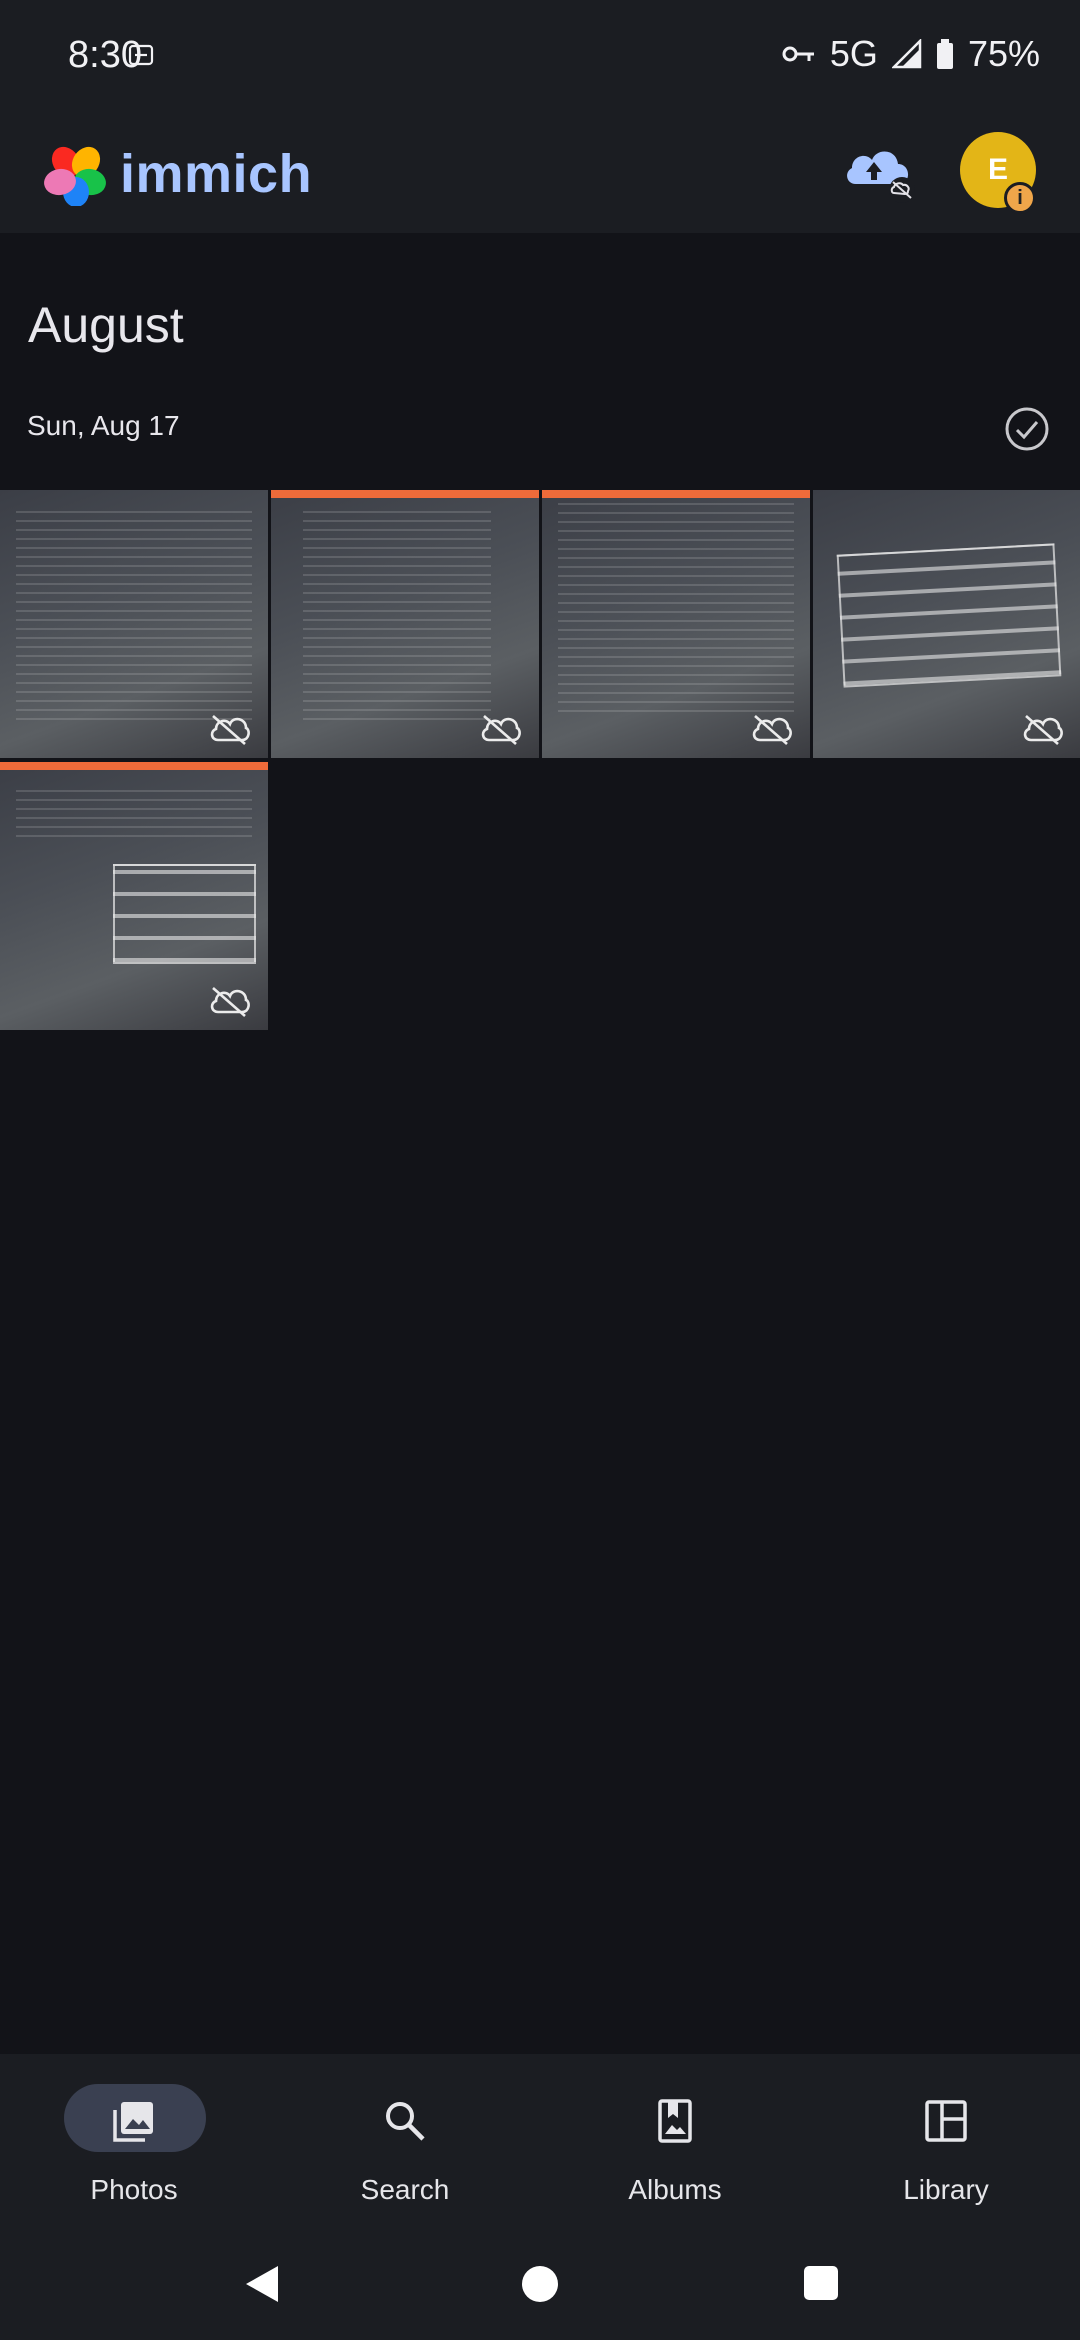  What do you see at coordinates (1020, 198) in the screenshot?
I see `info-badge-icon: i` at bounding box center [1020, 198].